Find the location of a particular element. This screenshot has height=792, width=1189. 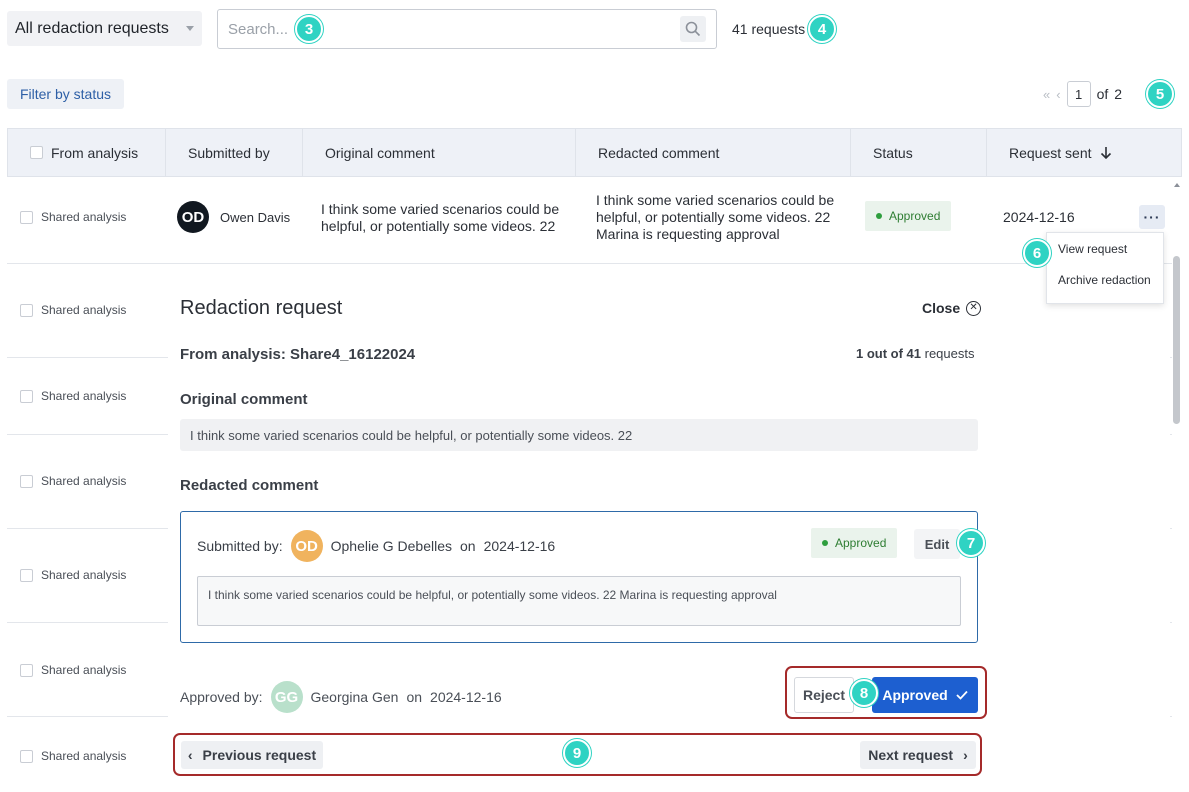

chevron-down-icon is located at coordinates (190, 28).